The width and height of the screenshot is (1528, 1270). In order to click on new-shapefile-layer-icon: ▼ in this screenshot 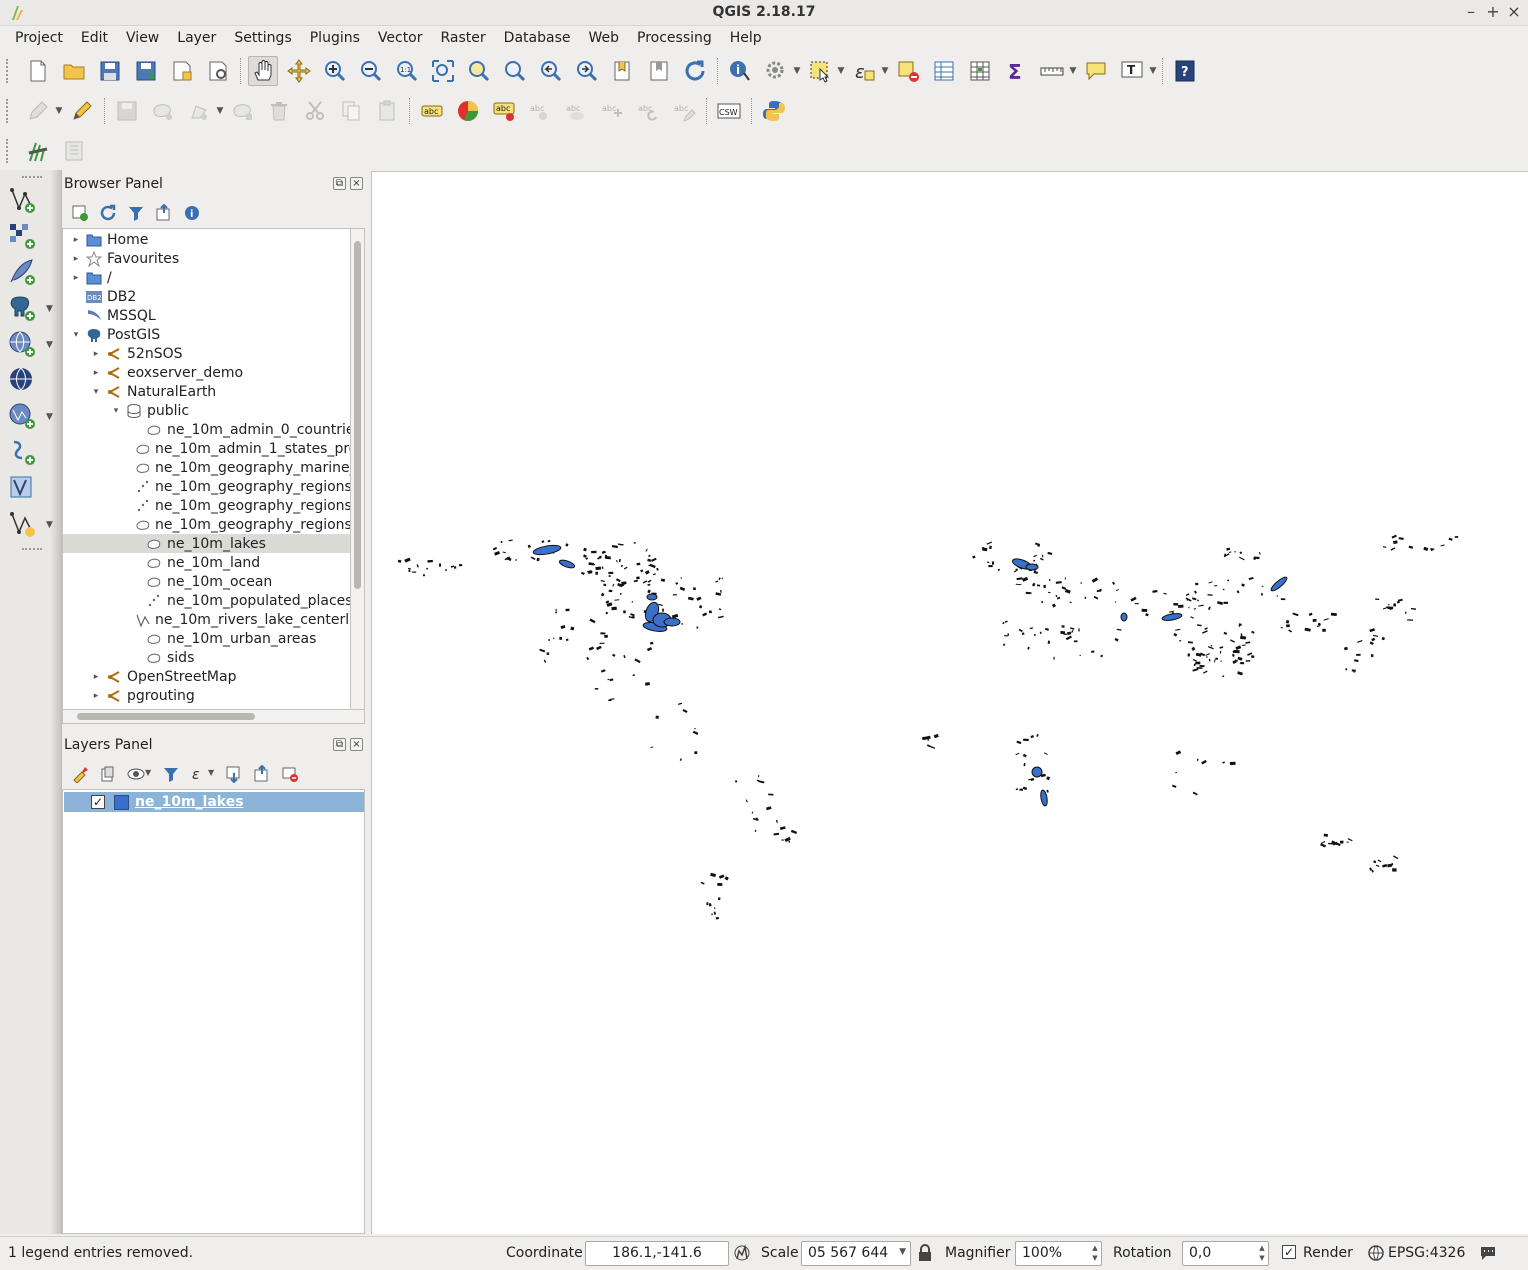, I will do `click(31, 524)`.